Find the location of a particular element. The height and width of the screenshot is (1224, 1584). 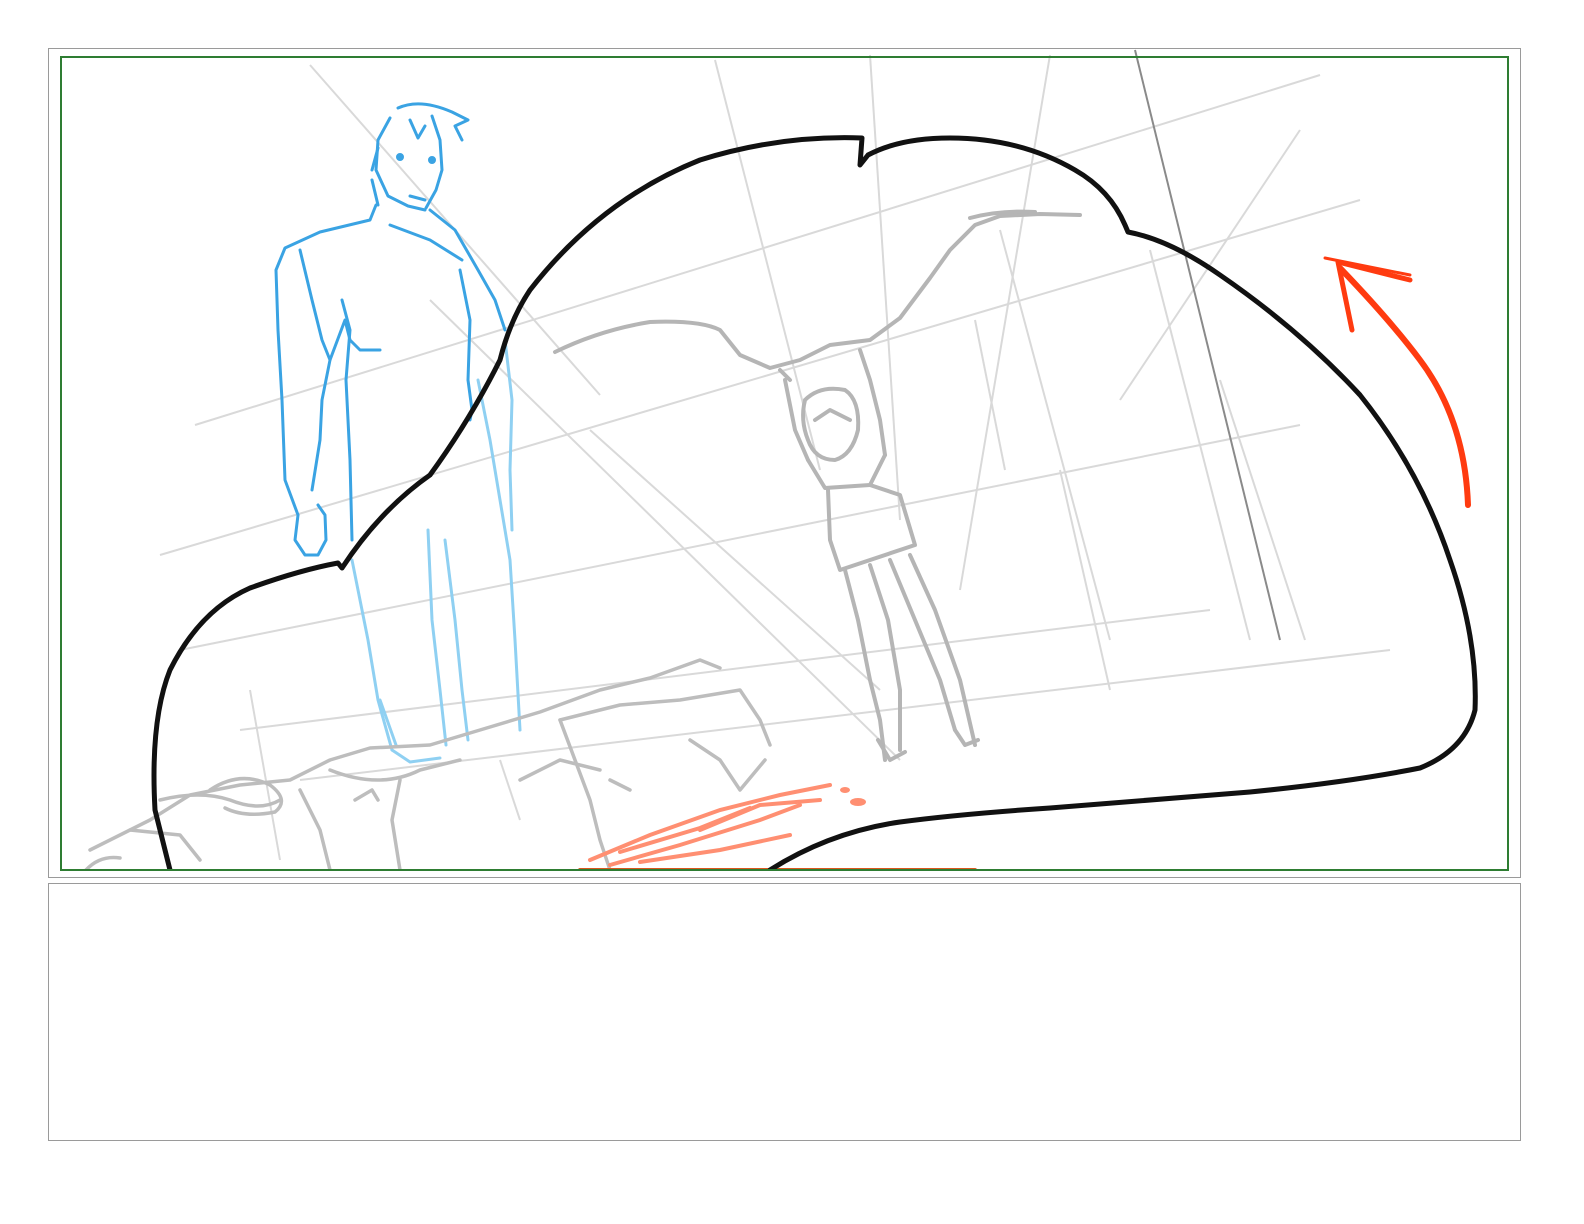

blood-splatter is located at coordinates (777, 827).